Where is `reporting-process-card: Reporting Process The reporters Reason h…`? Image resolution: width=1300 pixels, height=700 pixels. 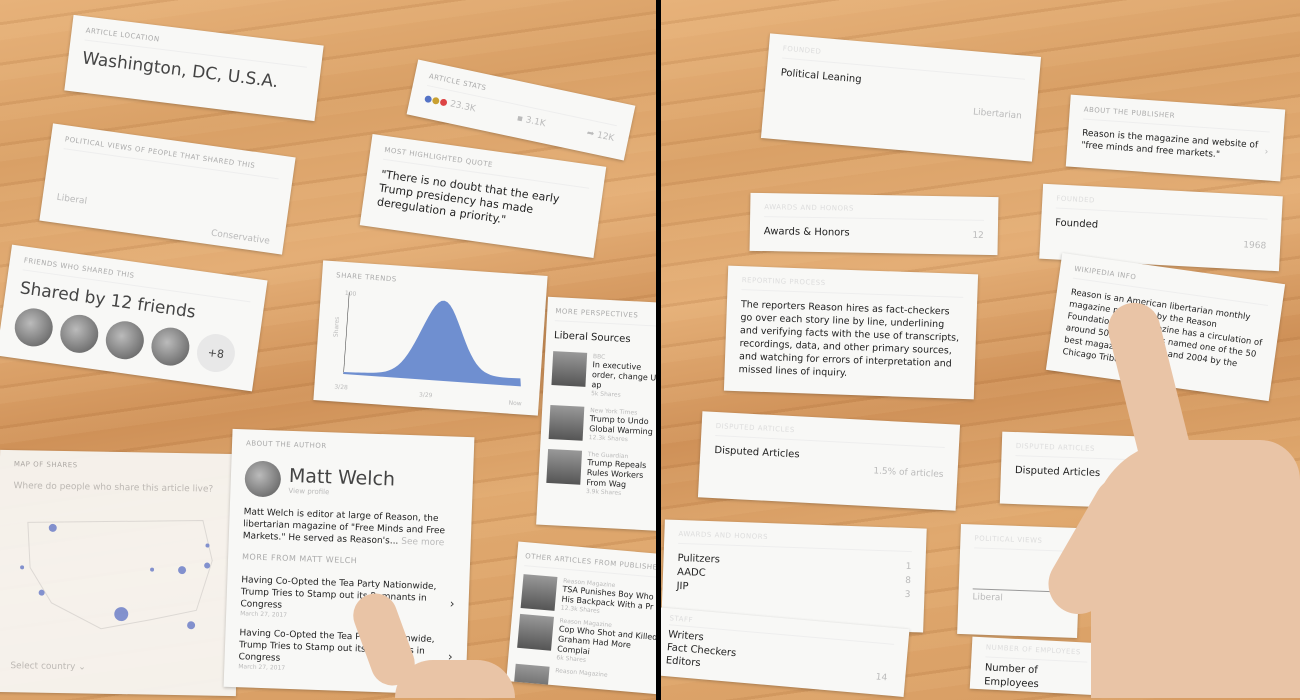 reporting-process-card: Reporting Process The reporters Reason h… is located at coordinates (851, 332).